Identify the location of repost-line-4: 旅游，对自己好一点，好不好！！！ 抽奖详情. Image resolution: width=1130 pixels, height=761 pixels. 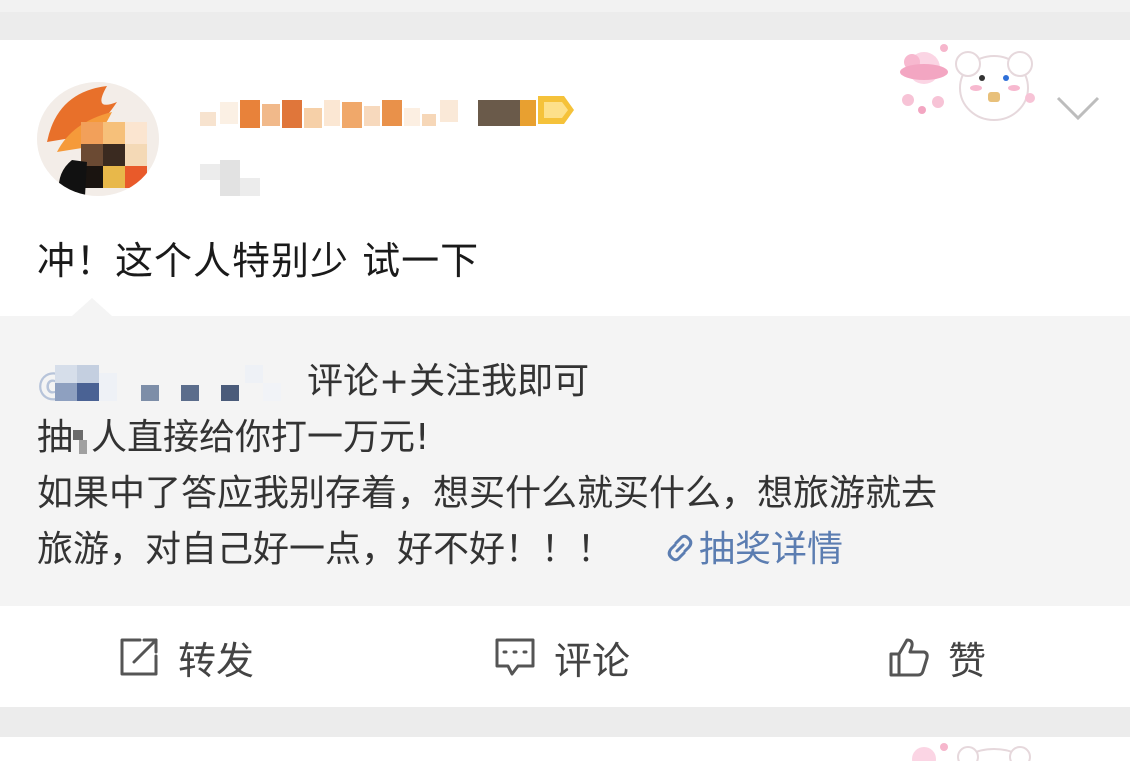
(567, 550).